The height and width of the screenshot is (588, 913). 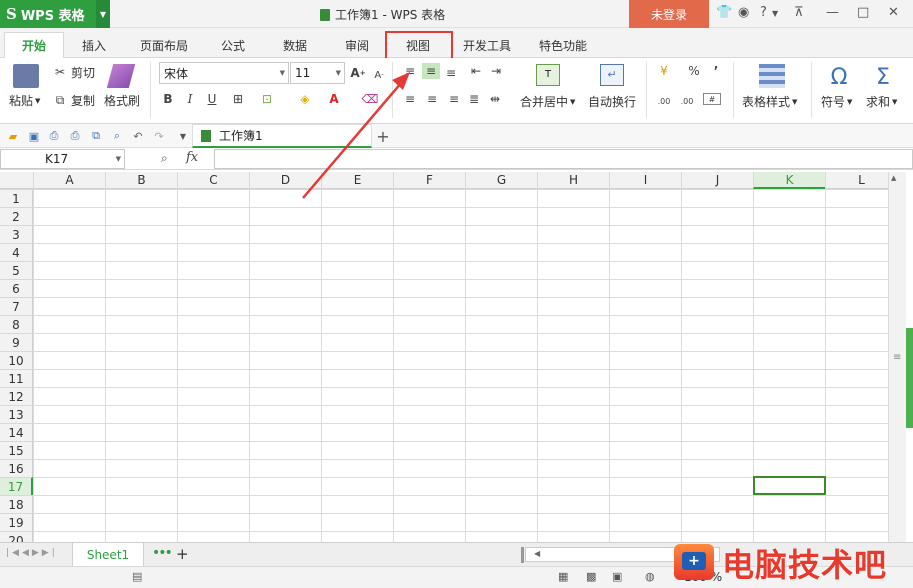 I want to click on split-handle, so click(x=522, y=555).